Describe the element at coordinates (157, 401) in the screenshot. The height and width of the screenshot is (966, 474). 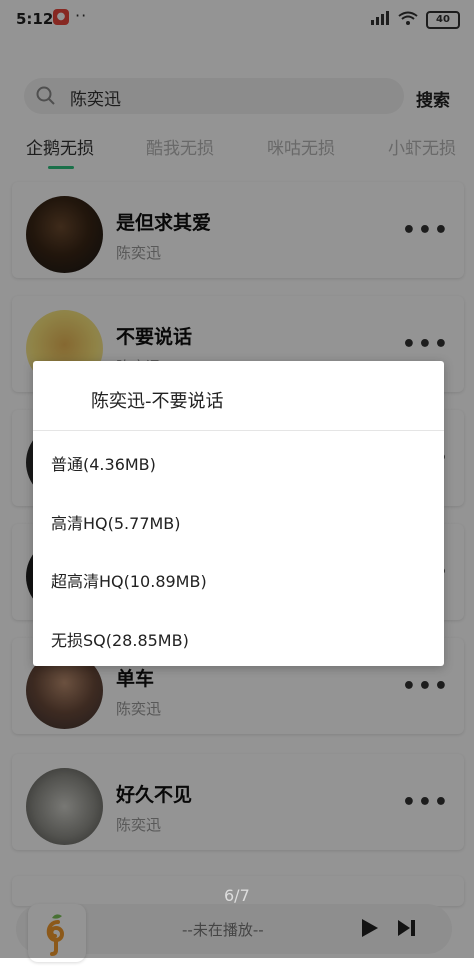
I see `dialog-title: 陈奕迅-不要说话` at that location.